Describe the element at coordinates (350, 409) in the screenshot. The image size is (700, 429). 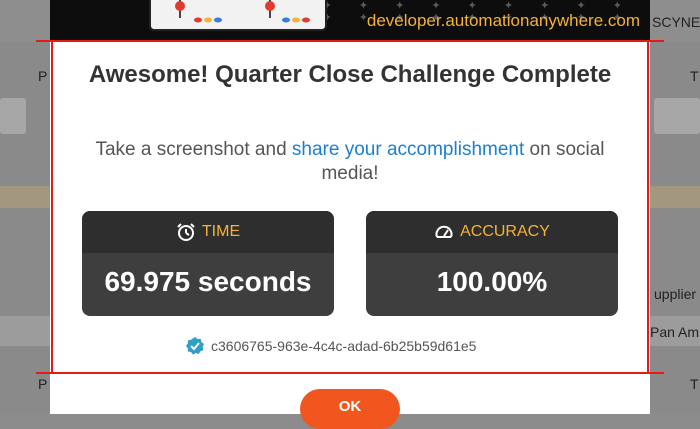
I see `ok-button: OK` at that location.